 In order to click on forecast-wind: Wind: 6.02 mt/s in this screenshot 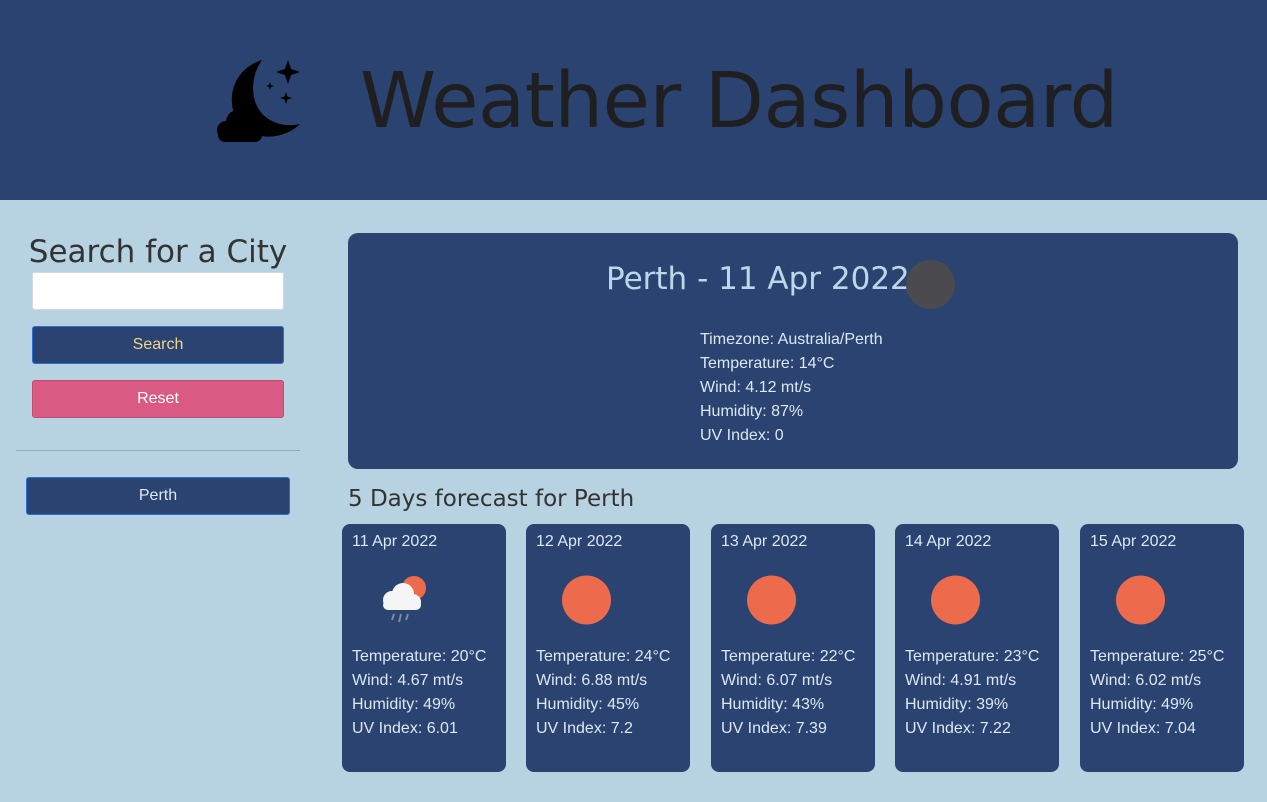, I will do `click(1146, 680)`.